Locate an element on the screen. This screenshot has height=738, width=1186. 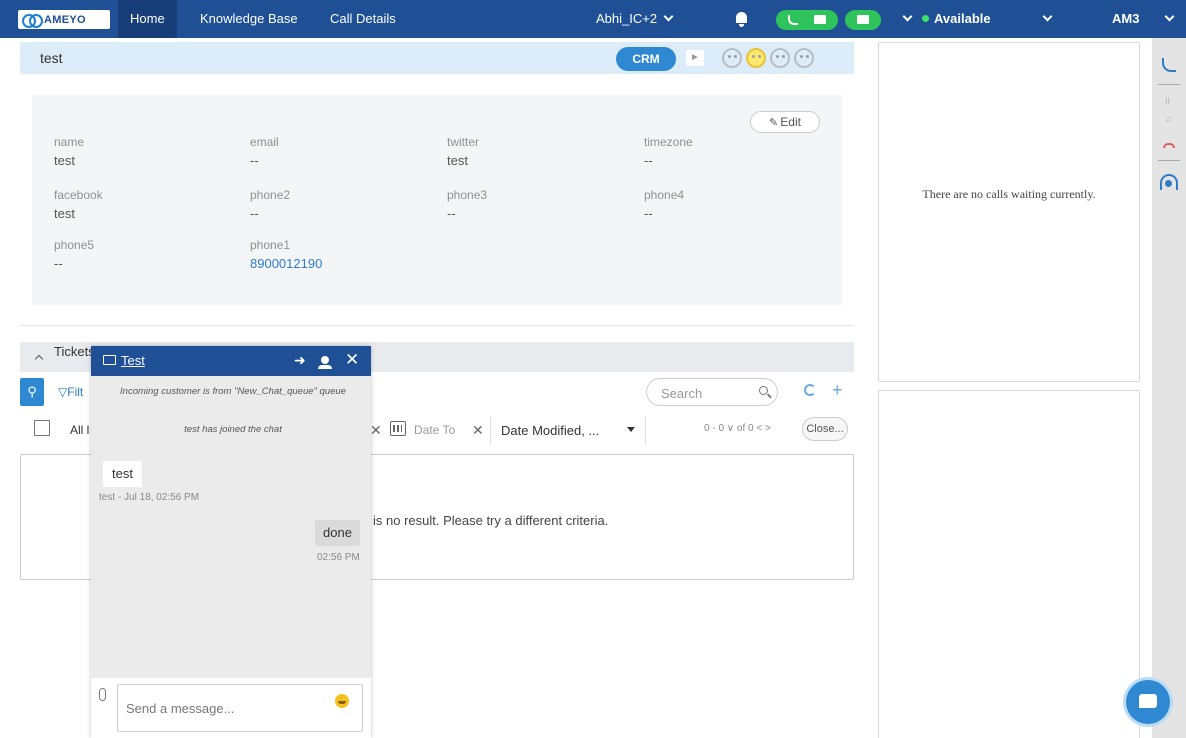
chat-channel-toggle is located at coordinates (863, 20).